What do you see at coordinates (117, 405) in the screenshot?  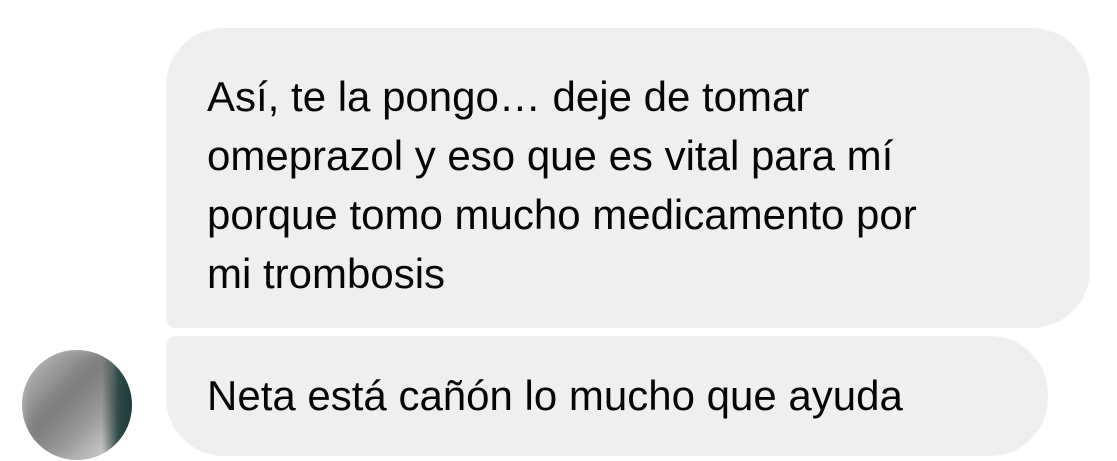 I see `avatar-edge` at bounding box center [117, 405].